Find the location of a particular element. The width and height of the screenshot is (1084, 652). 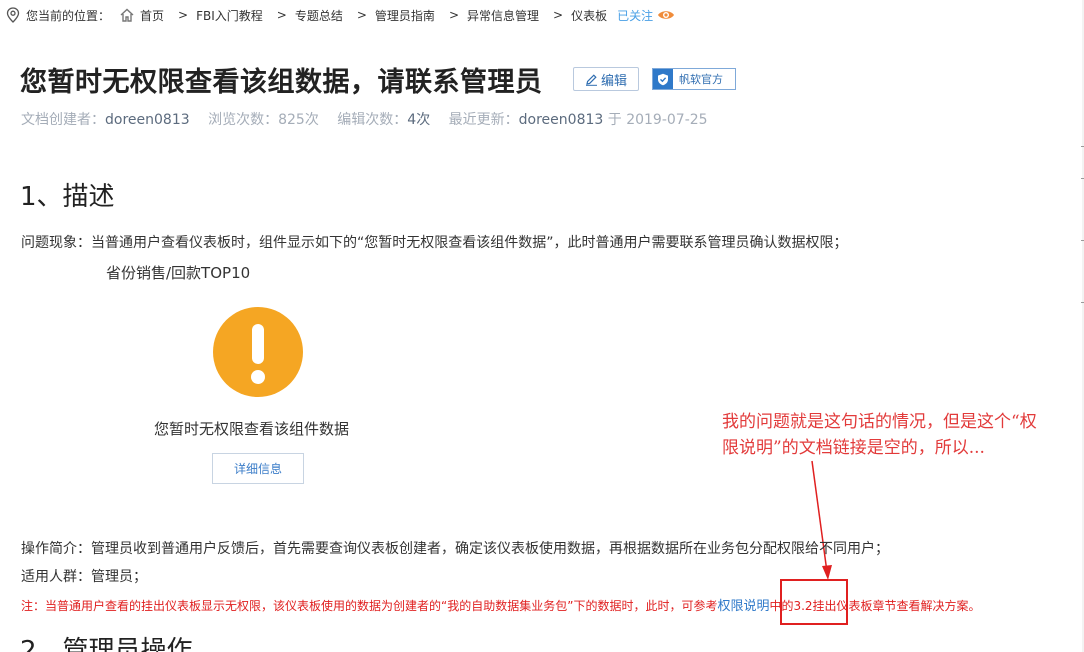

updated-by: doreen0813 is located at coordinates (561, 120).